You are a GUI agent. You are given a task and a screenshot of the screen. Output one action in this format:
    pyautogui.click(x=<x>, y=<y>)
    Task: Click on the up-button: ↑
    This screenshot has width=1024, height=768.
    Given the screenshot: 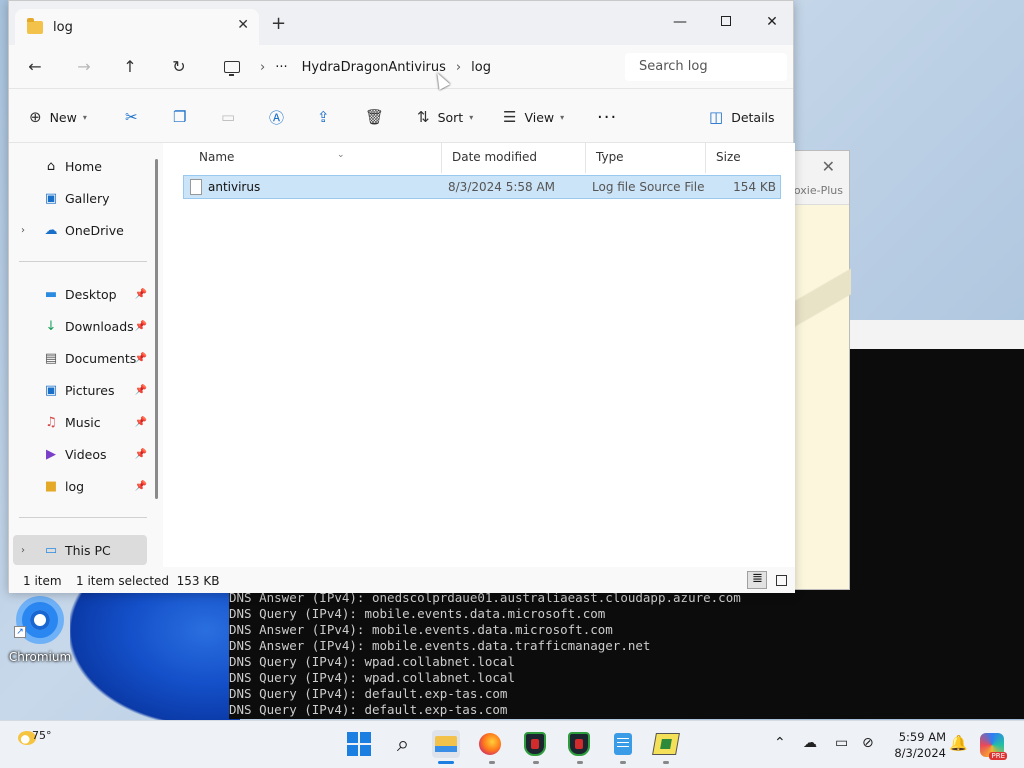 What is the action you would take?
    pyautogui.click(x=130, y=67)
    